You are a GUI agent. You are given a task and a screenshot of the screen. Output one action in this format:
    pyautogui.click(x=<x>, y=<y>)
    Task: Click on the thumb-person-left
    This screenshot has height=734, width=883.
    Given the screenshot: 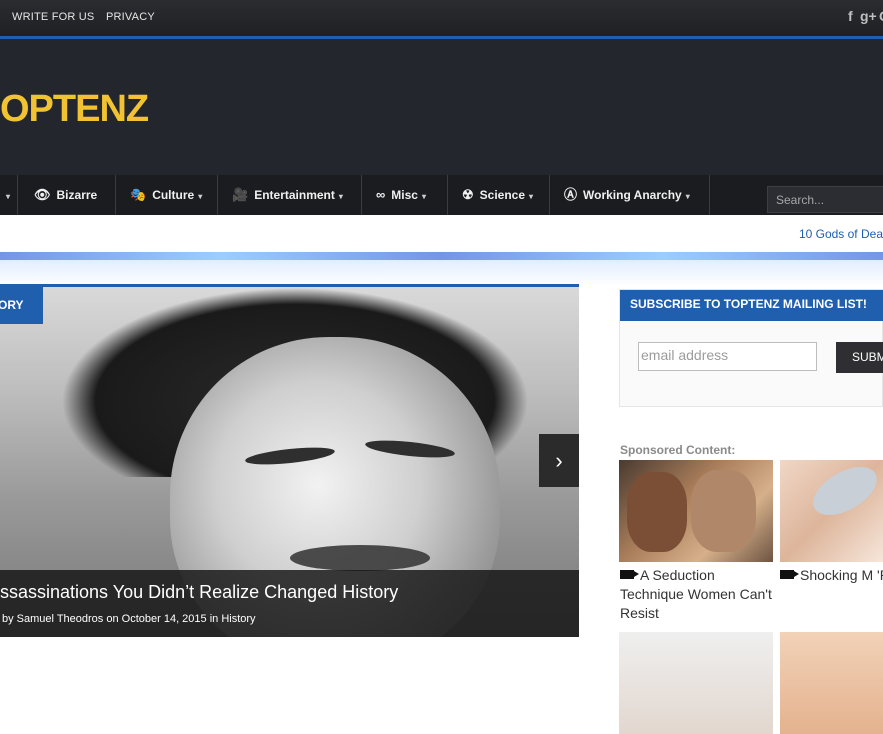 What is the action you would take?
    pyautogui.click(x=657, y=512)
    